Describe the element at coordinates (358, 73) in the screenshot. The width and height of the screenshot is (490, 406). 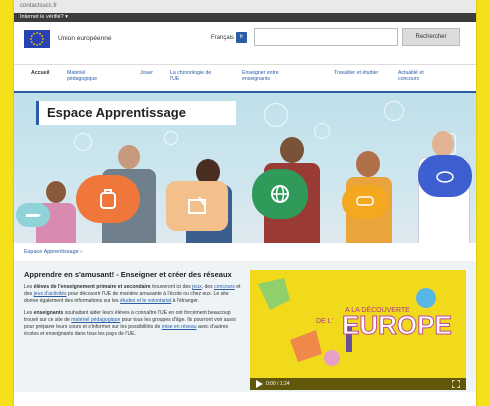
I see `nav-item-work-study: Travailler et étudier` at that location.